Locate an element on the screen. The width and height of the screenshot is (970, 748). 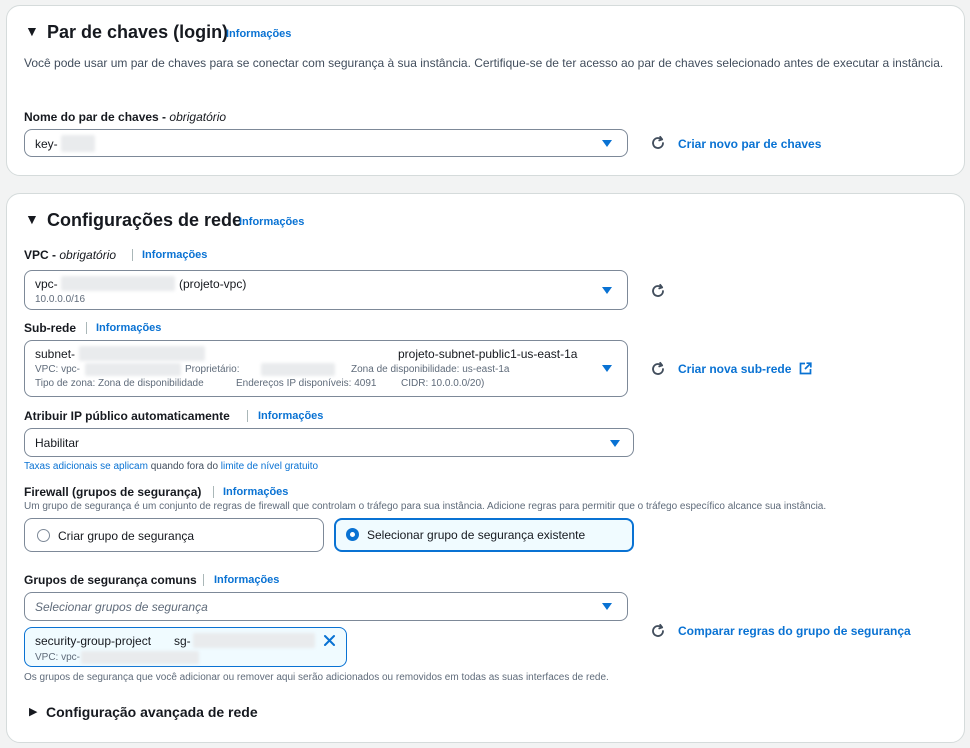
public-ip-label: Atribuir IP público automaticamente is located at coordinates (127, 416).